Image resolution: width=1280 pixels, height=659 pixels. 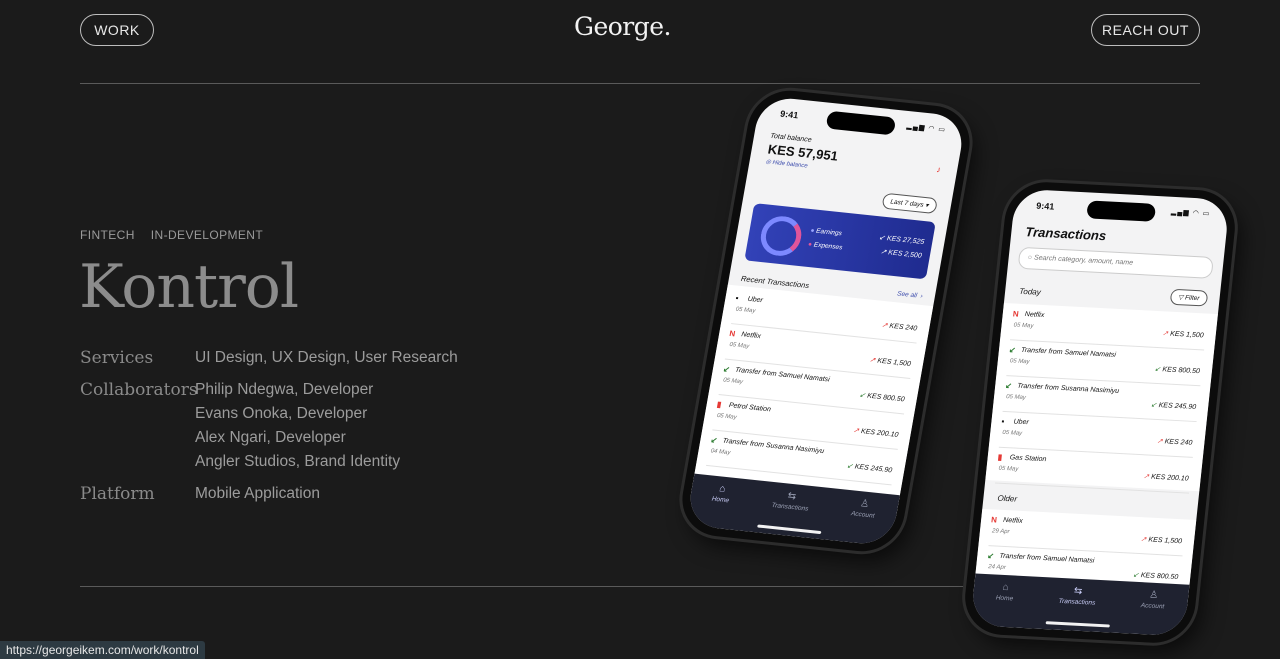 I want to click on tx-amount-value: KES 245.90, so click(x=1177, y=407).